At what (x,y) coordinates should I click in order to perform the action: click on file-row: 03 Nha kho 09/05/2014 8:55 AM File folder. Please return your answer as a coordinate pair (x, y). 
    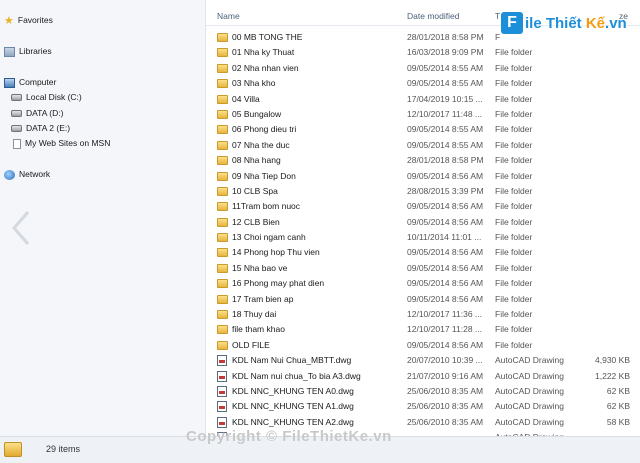
    Looking at the image, I should click on (423, 83).